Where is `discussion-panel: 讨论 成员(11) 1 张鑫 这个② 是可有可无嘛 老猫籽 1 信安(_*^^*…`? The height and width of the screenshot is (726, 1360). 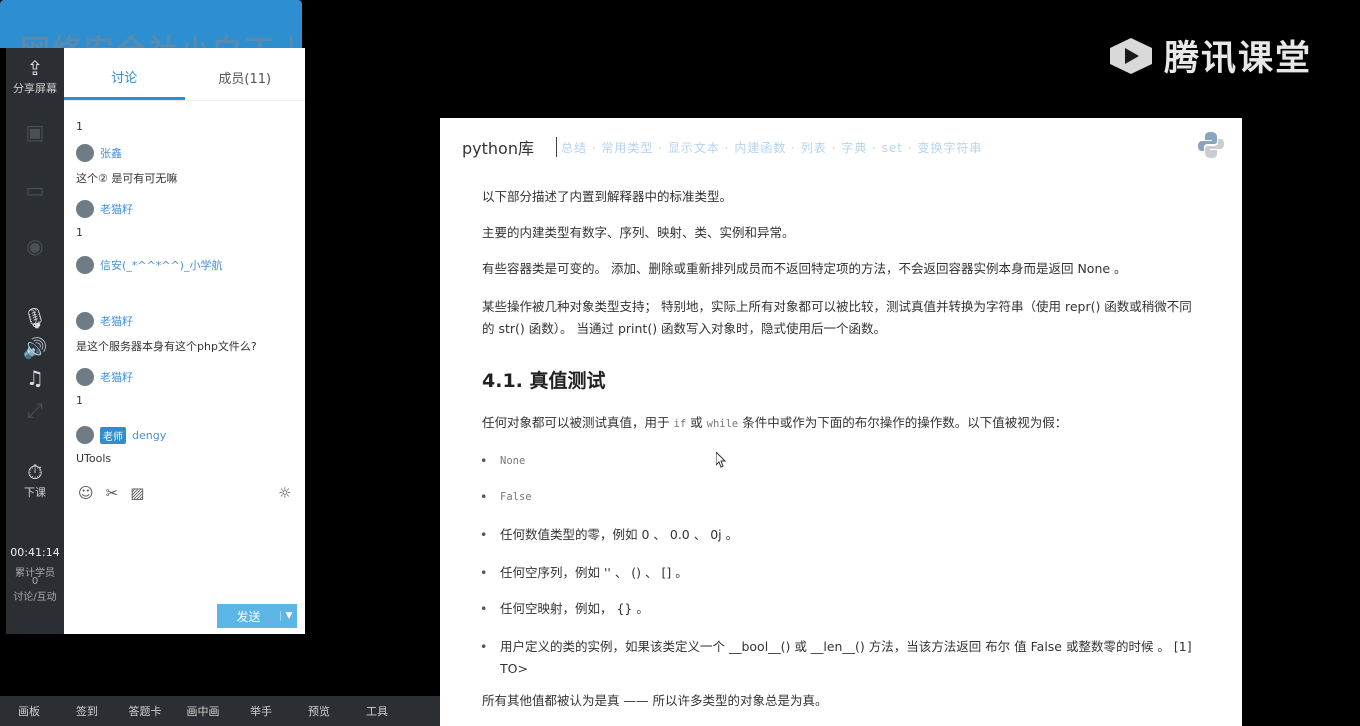
discussion-panel: 讨论 成员(11) 1 张鑫 这个② 是可有可无嘛 老猫籽 1 信安(_*^^*… is located at coordinates (184, 341).